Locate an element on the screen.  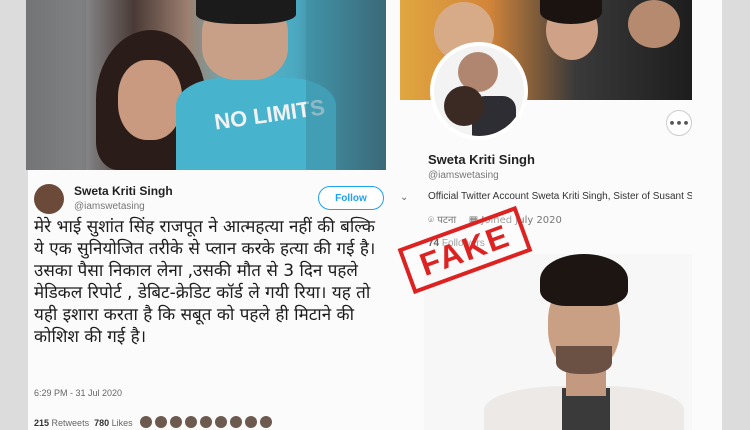
portrait-hair is located at coordinates (584, 280).